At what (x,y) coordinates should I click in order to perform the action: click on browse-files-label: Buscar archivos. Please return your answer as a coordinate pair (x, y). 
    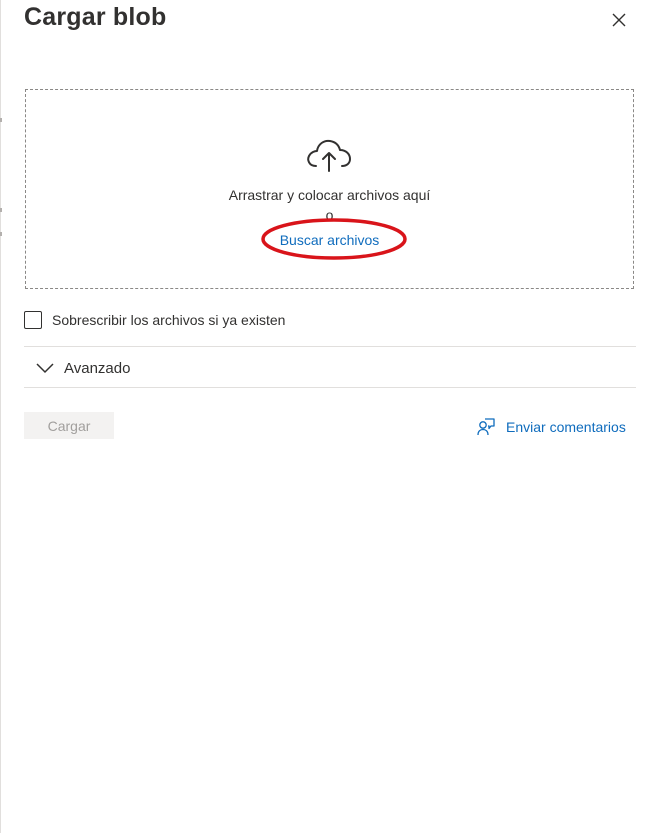
    Looking at the image, I should click on (329, 240).